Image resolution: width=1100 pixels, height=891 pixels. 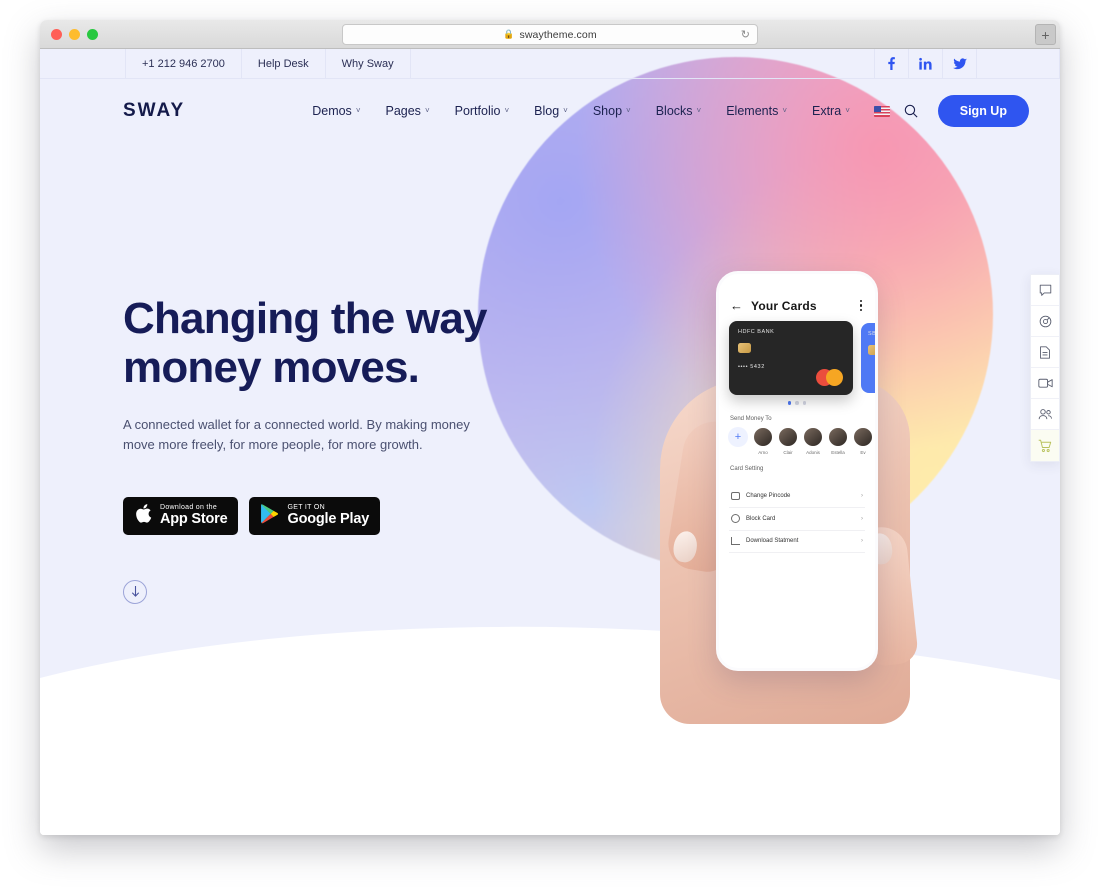 What do you see at coordinates (679, 111) in the screenshot?
I see `nav-item-blocks: Blocks ˅` at bounding box center [679, 111].